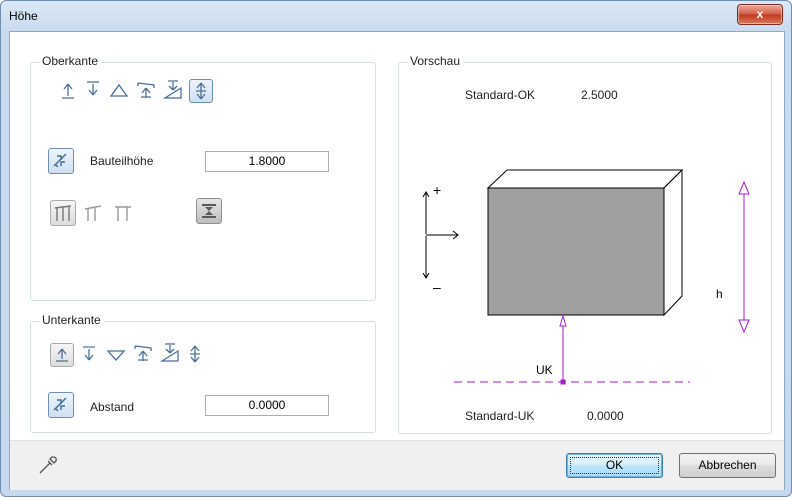 This screenshot has height=497, width=792. What do you see at coordinates (437, 287) in the screenshot?
I see `minus-sign: –` at bounding box center [437, 287].